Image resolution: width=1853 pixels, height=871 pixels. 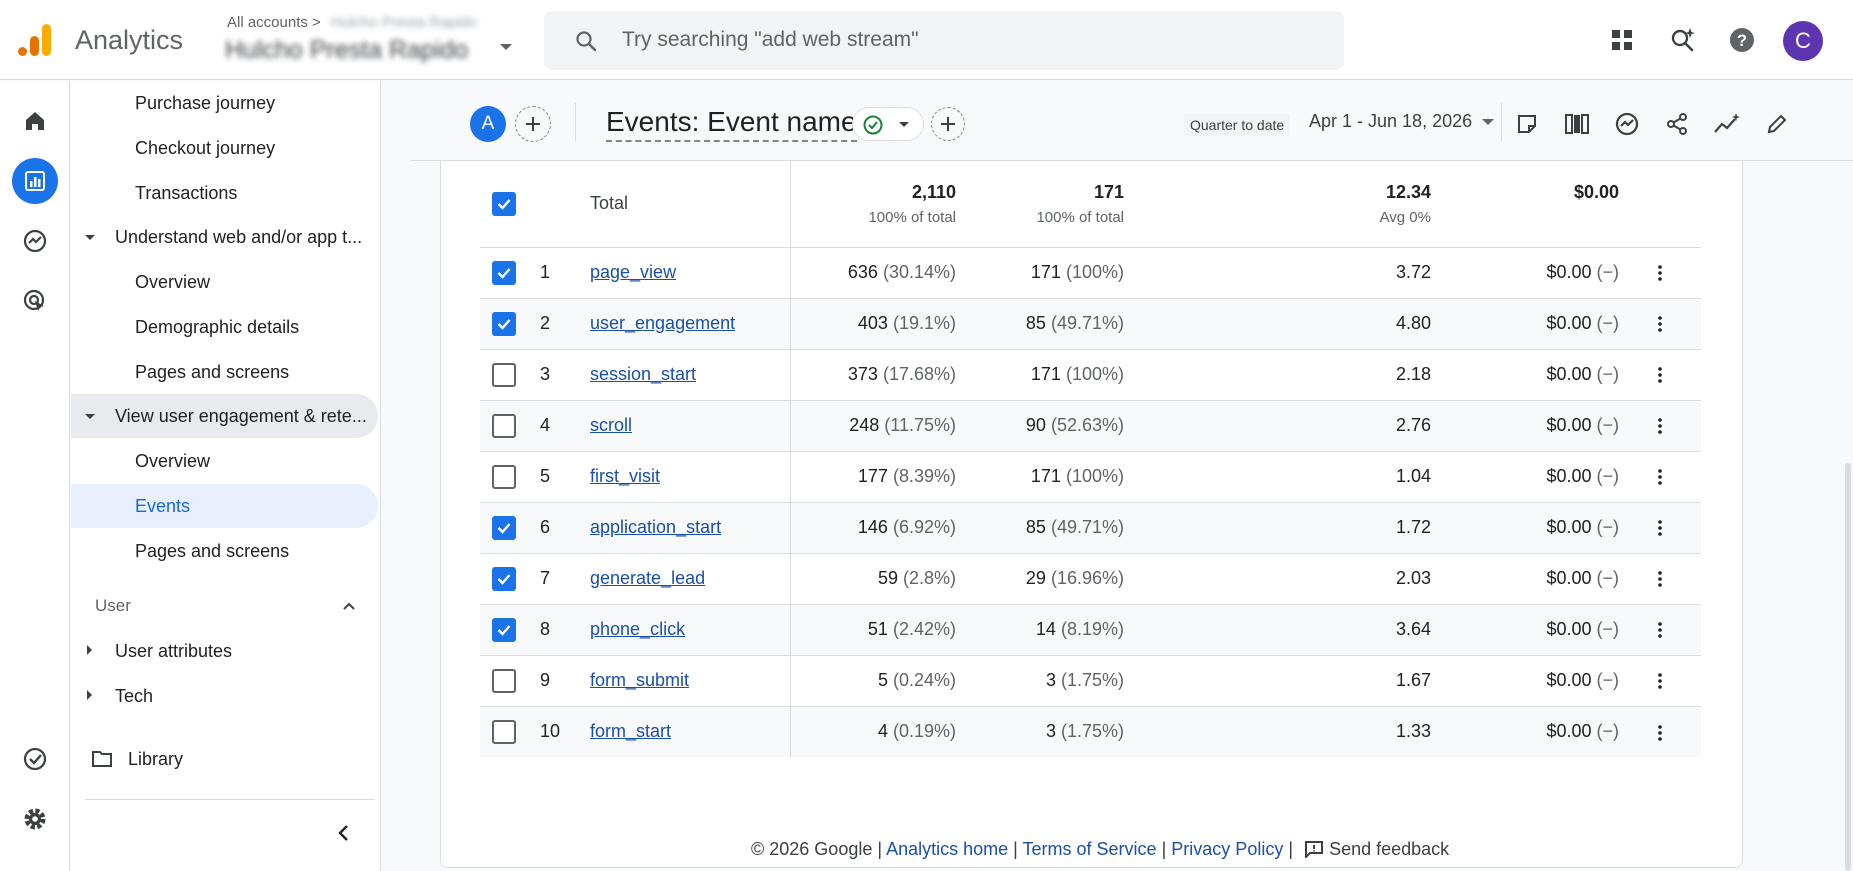 I want to click on event-name-link: session_start, so click(x=643, y=374).